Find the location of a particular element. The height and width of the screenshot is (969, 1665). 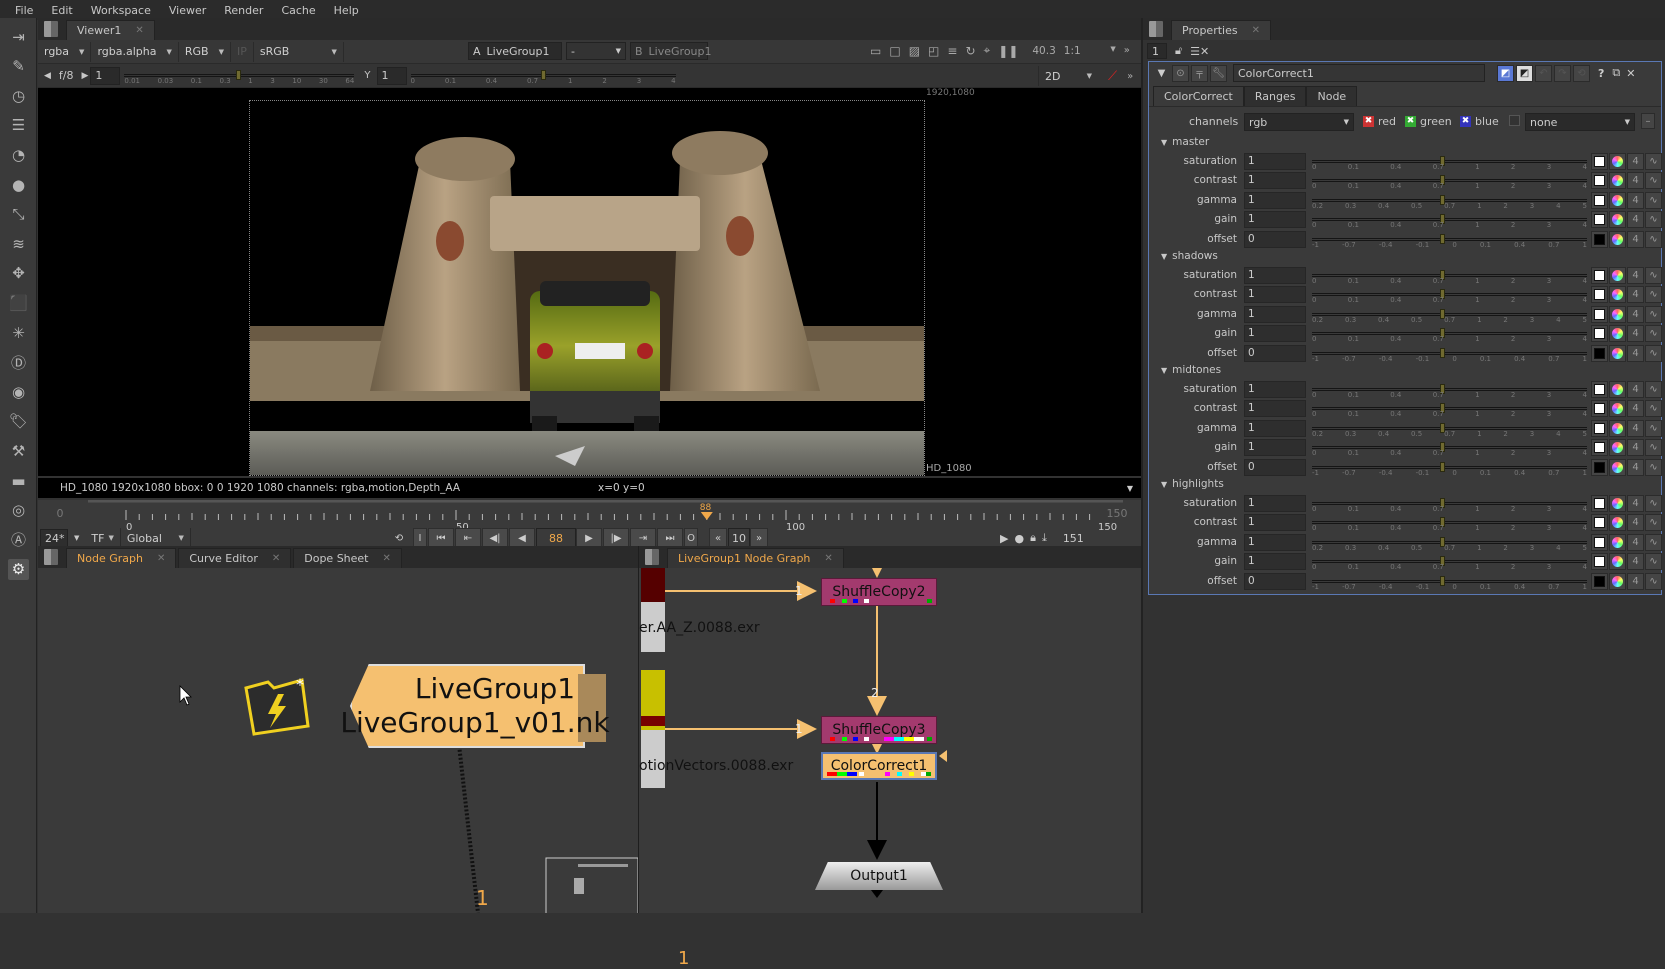

ratio-dropdown: 1:1 ▼ is located at coordinates (1090, 51).